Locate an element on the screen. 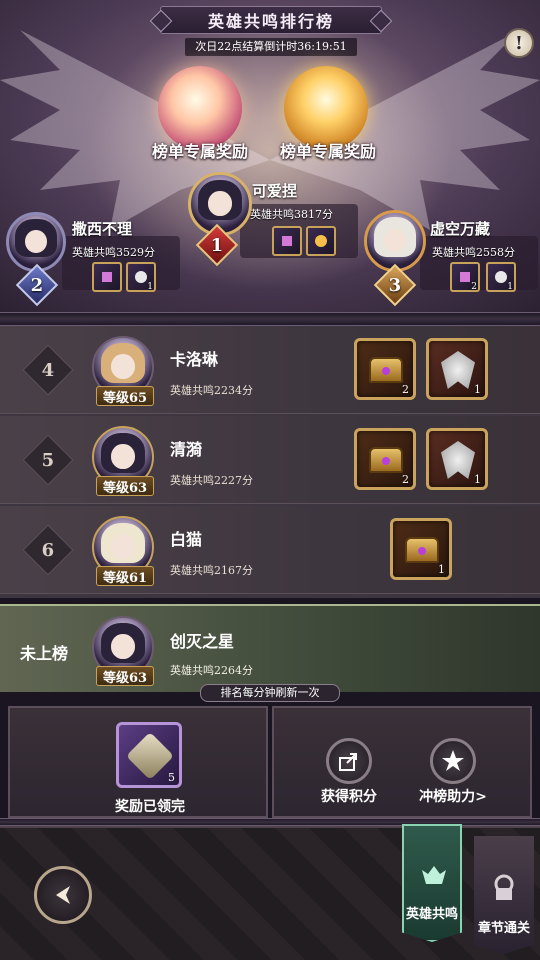 The image size is (540, 960). player-score: 英雄共鸣2264分 is located at coordinates (211, 670).